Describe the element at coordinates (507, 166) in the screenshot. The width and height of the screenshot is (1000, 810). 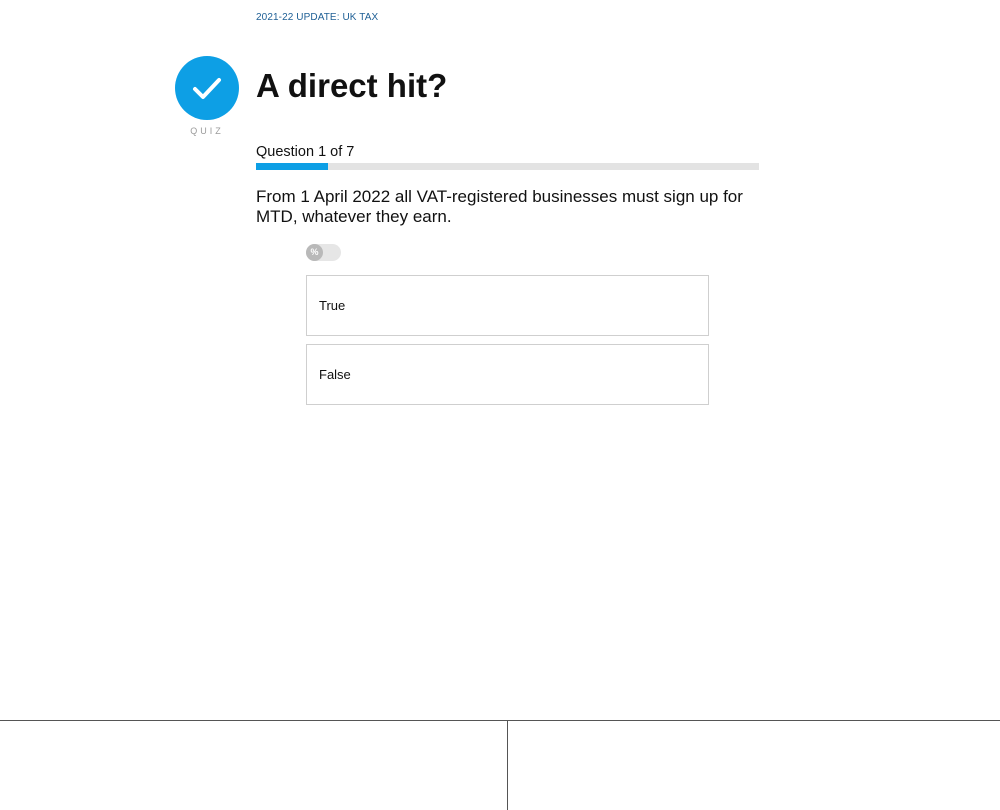
I see `progress-bar` at that location.